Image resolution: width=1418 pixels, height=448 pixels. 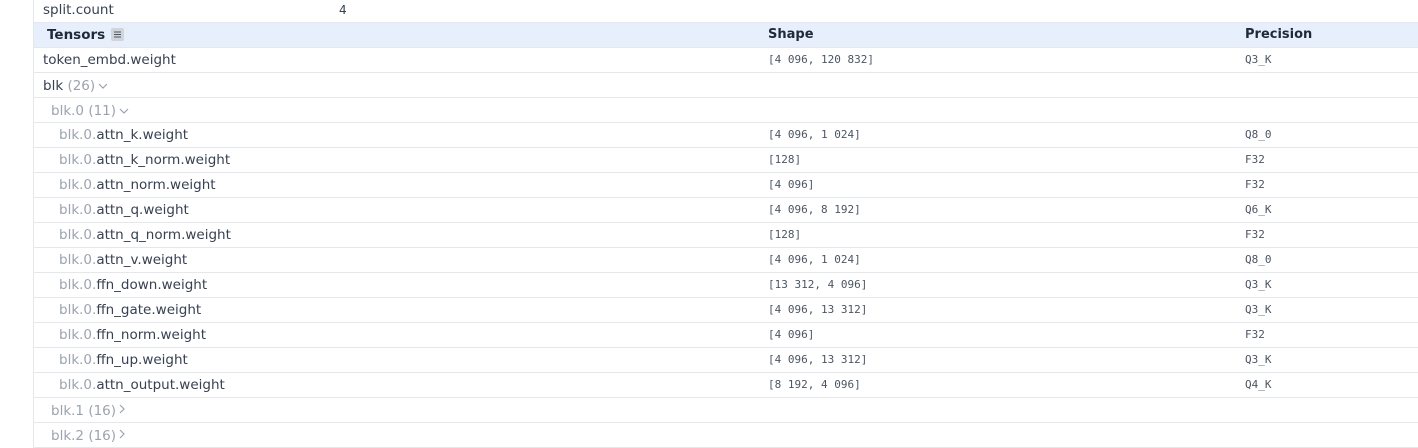 I want to click on tensor-name: blk.0.ffn_norm.weight, so click(x=132, y=335).